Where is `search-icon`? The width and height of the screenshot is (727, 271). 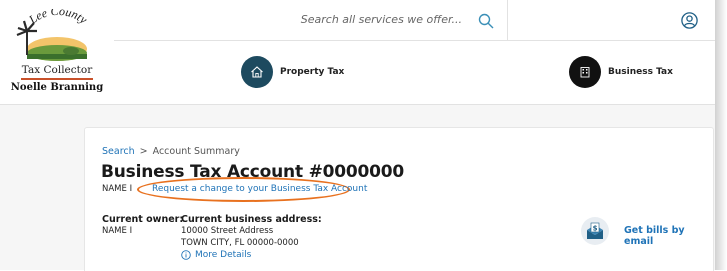
search-icon is located at coordinates (486, 21).